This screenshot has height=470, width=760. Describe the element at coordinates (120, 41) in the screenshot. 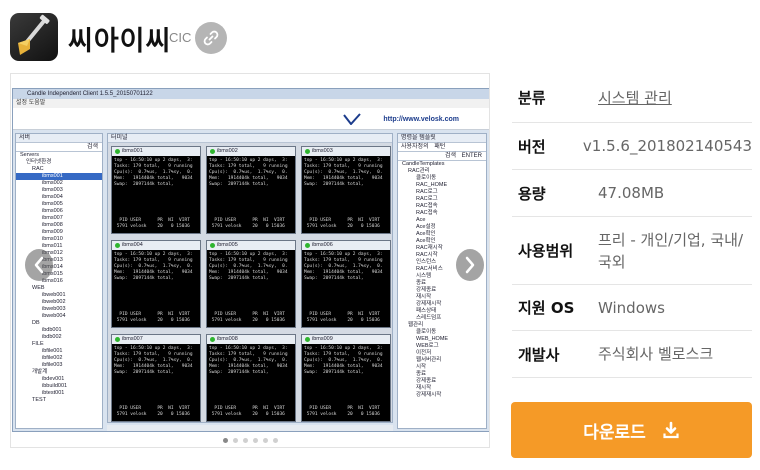

I see `app-title: 씨아이씨` at that location.